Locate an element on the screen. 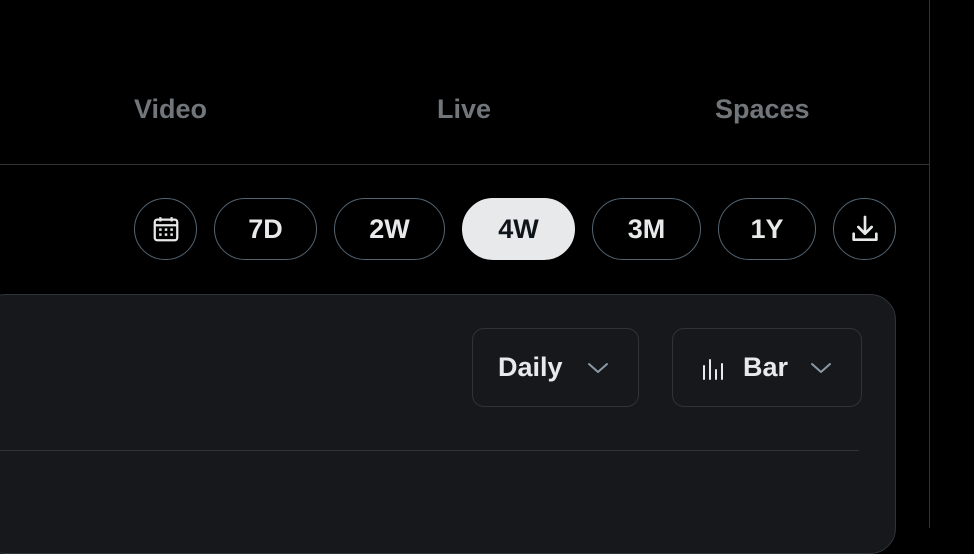 The image size is (974, 554). interval-dropdown: Daily is located at coordinates (555, 367).